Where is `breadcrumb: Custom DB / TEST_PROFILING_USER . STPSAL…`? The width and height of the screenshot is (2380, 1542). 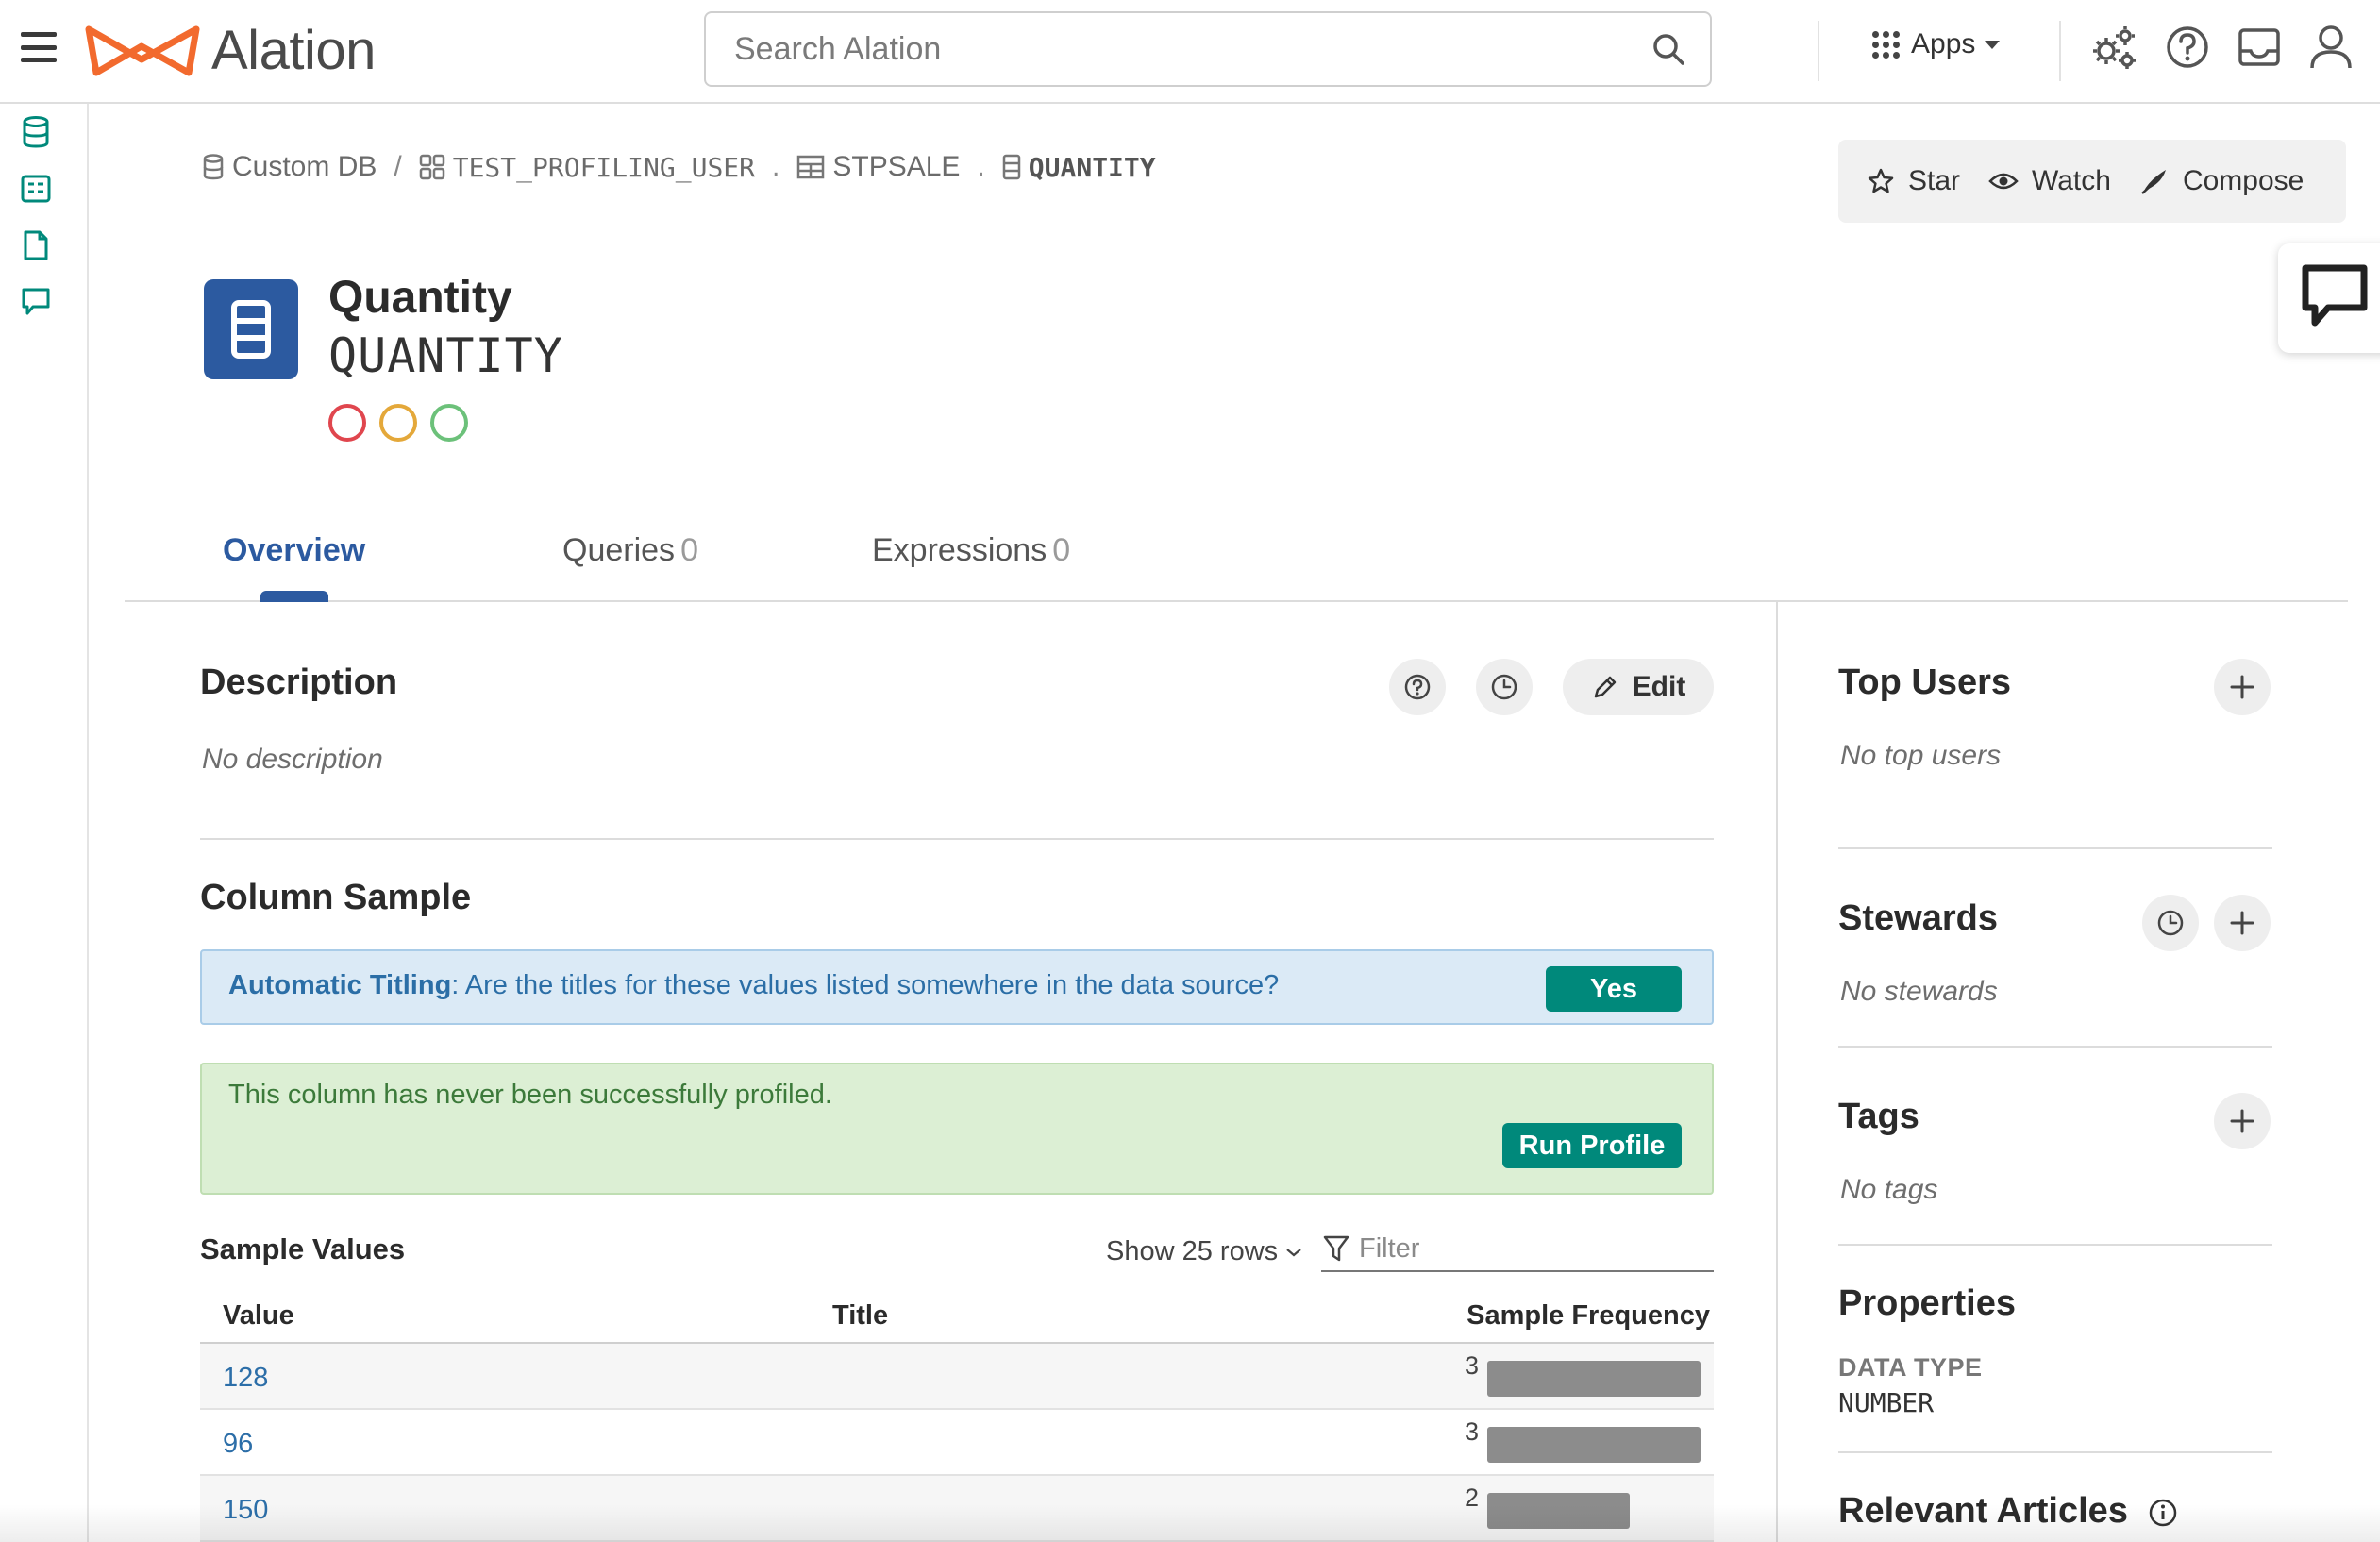 breadcrumb: Custom DB / TEST_PROFILING_USER . STPSAL… is located at coordinates (679, 167).